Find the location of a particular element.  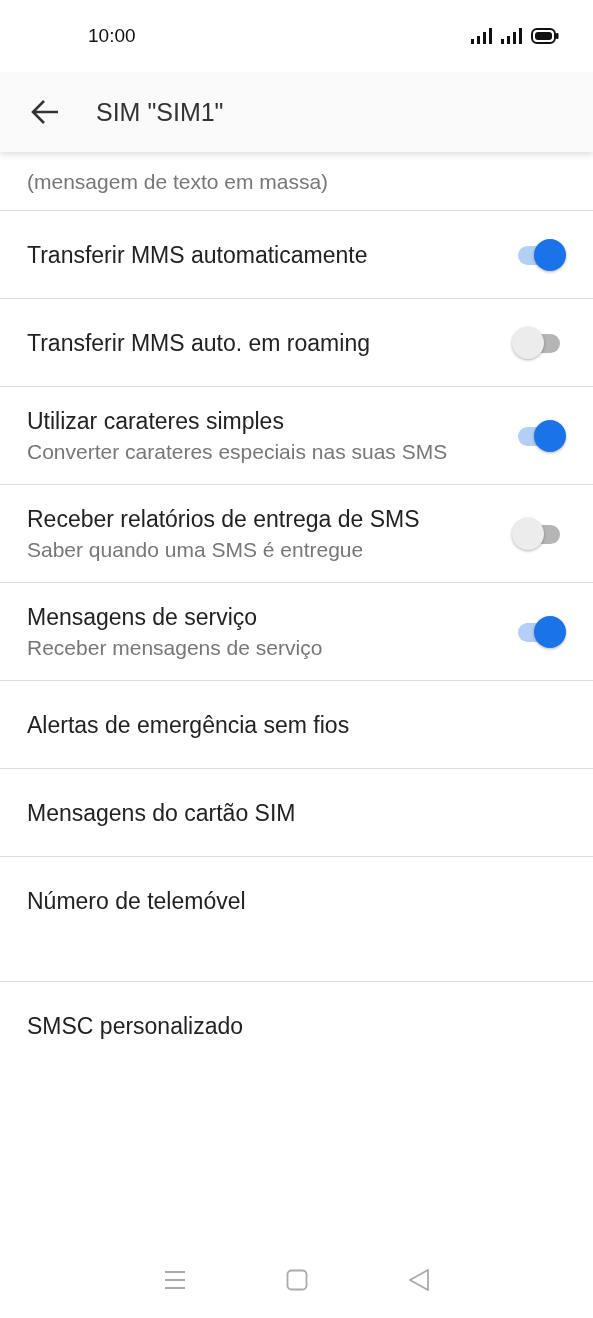

setting-row: Transferir MMS auto. em roaming is located at coordinates (296, 343).